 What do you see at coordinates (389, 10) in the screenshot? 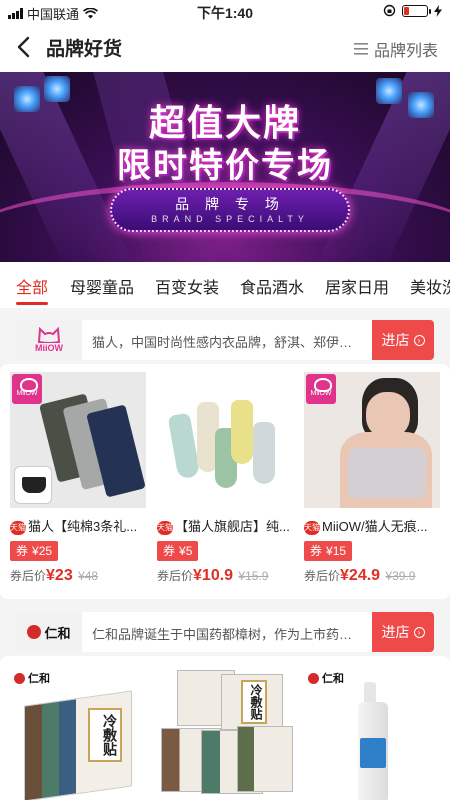
I see `rotation-lock-icon` at bounding box center [389, 10].